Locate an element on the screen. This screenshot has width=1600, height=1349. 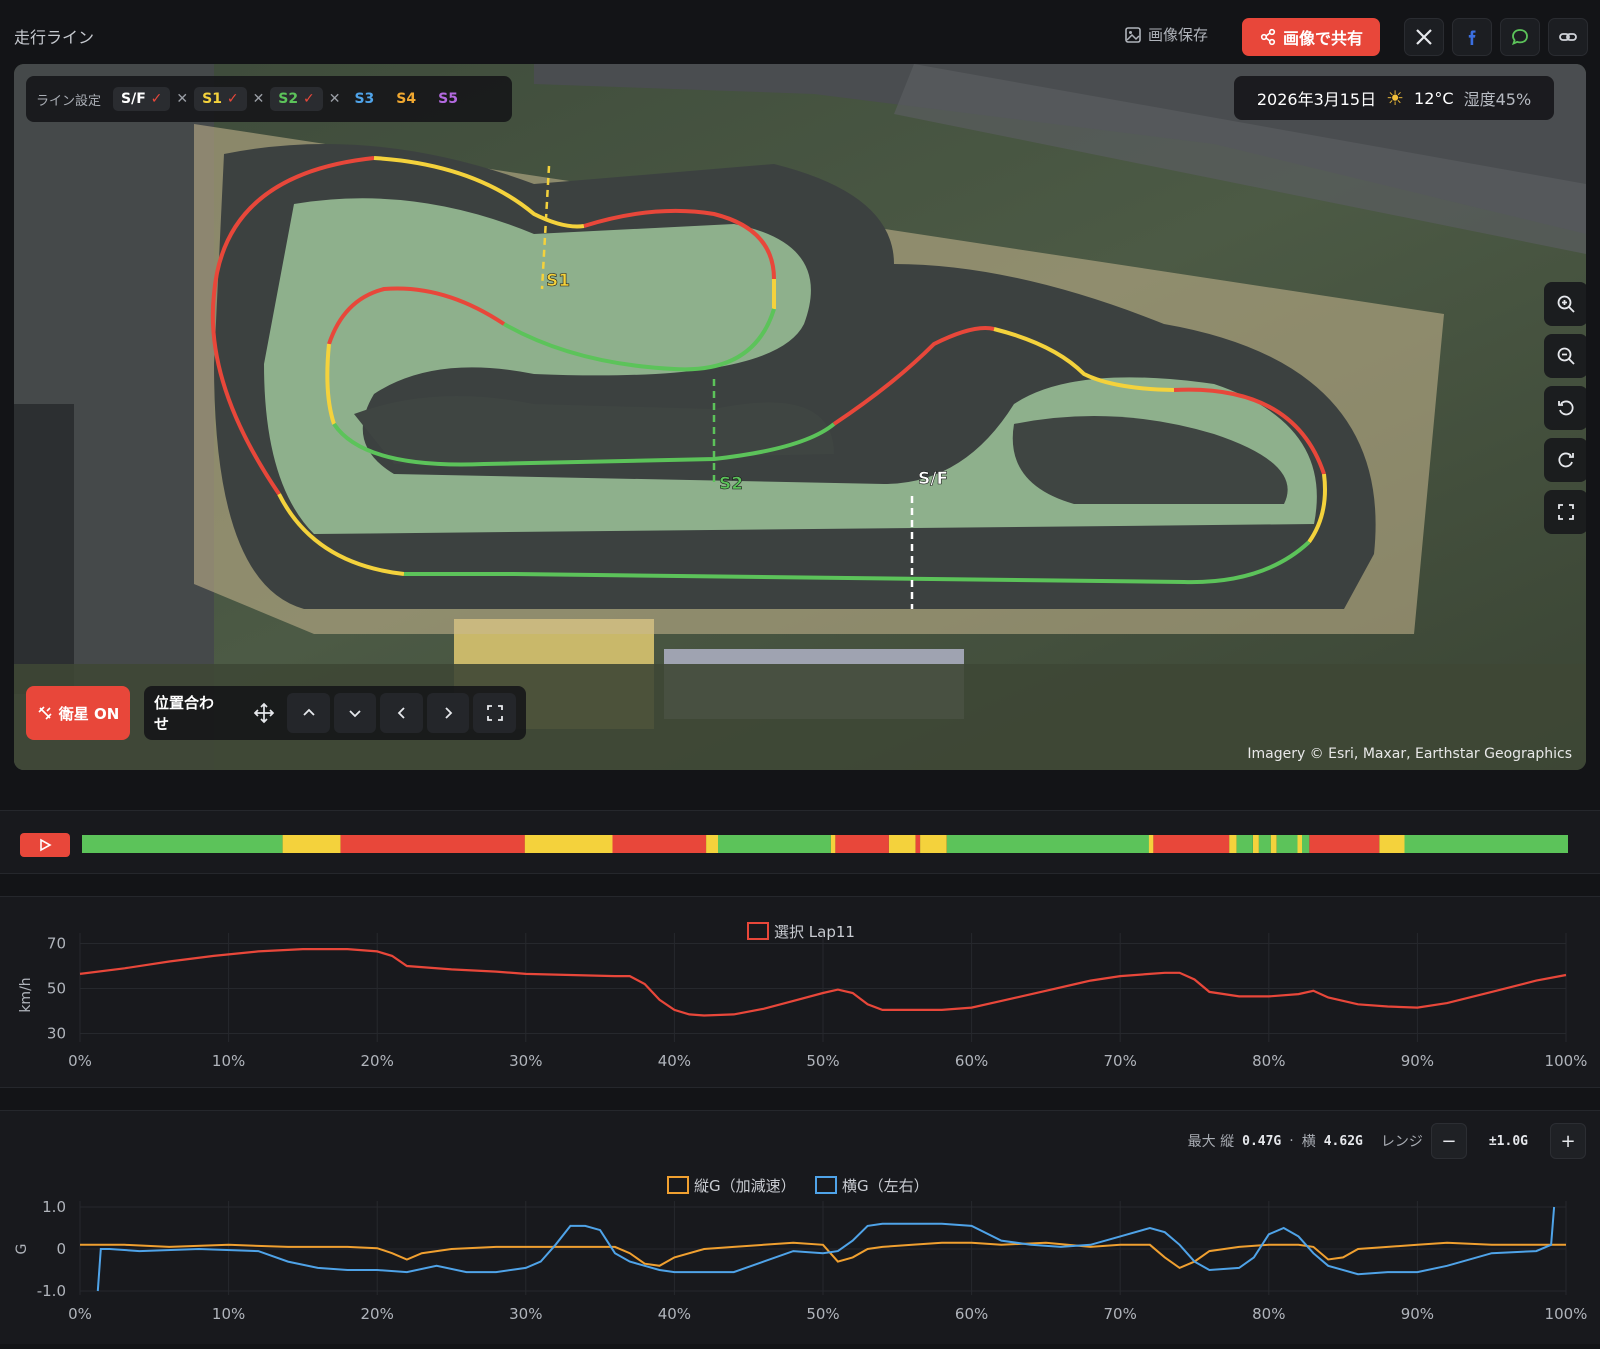
timeline-track is located at coordinates (825, 845).